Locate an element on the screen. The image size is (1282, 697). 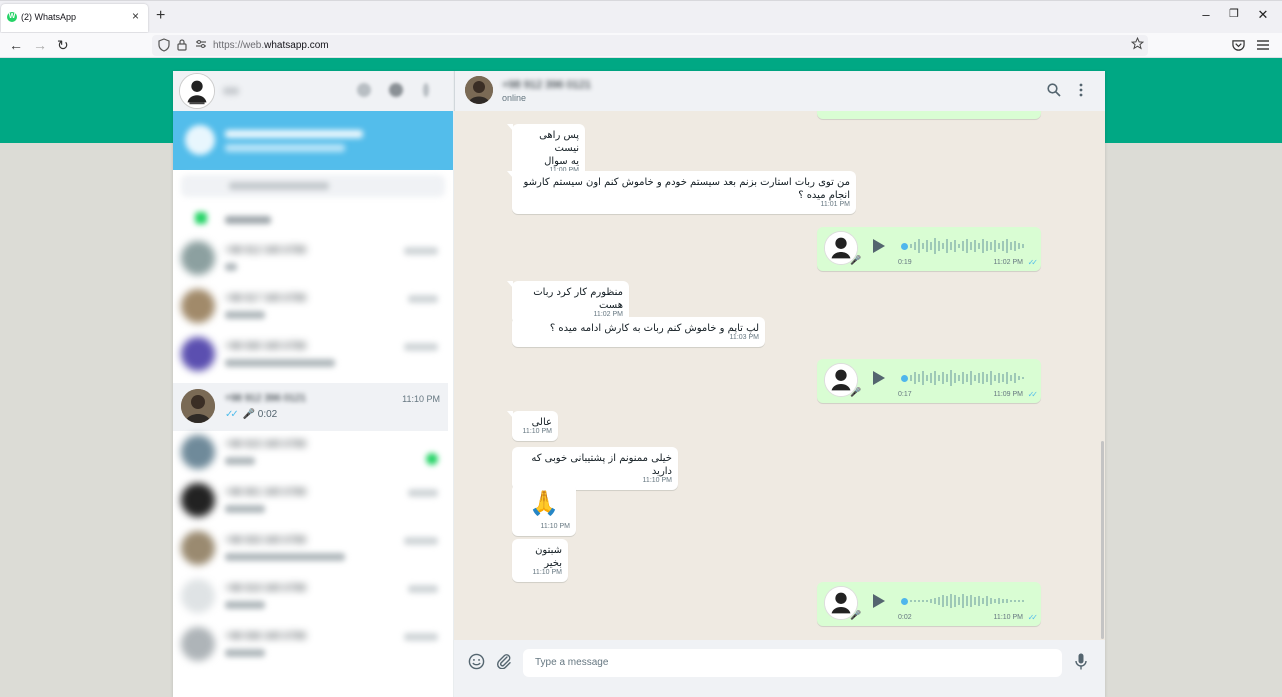
attach-paperclip-icon is located at coordinates (504, 661).